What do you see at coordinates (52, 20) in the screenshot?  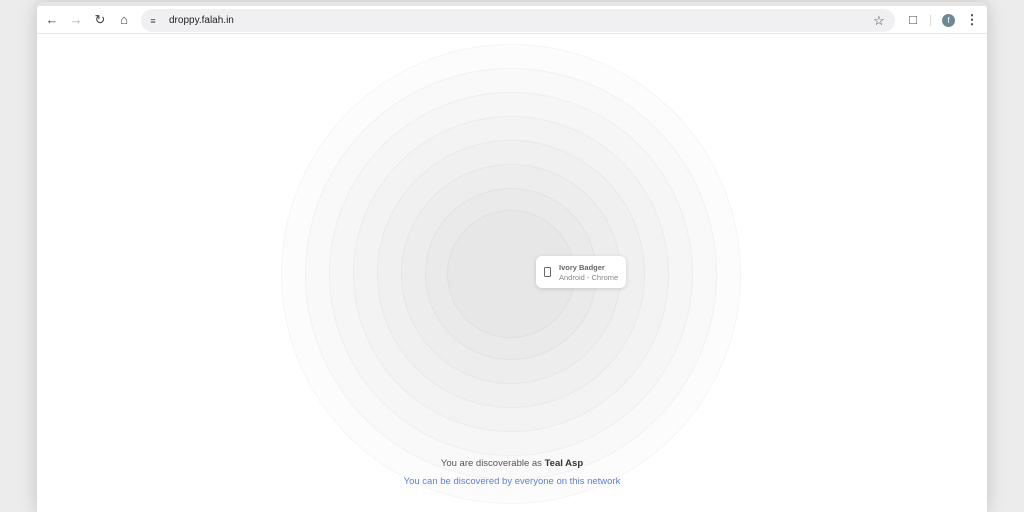 I see `back-icon: ←` at bounding box center [52, 20].